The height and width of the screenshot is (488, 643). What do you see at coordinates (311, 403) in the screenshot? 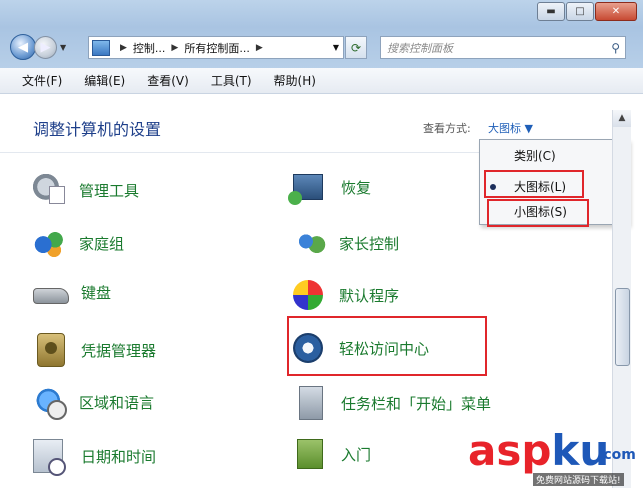
I see `taskbar-start-menu-icon` at bounding box center [311, 403].